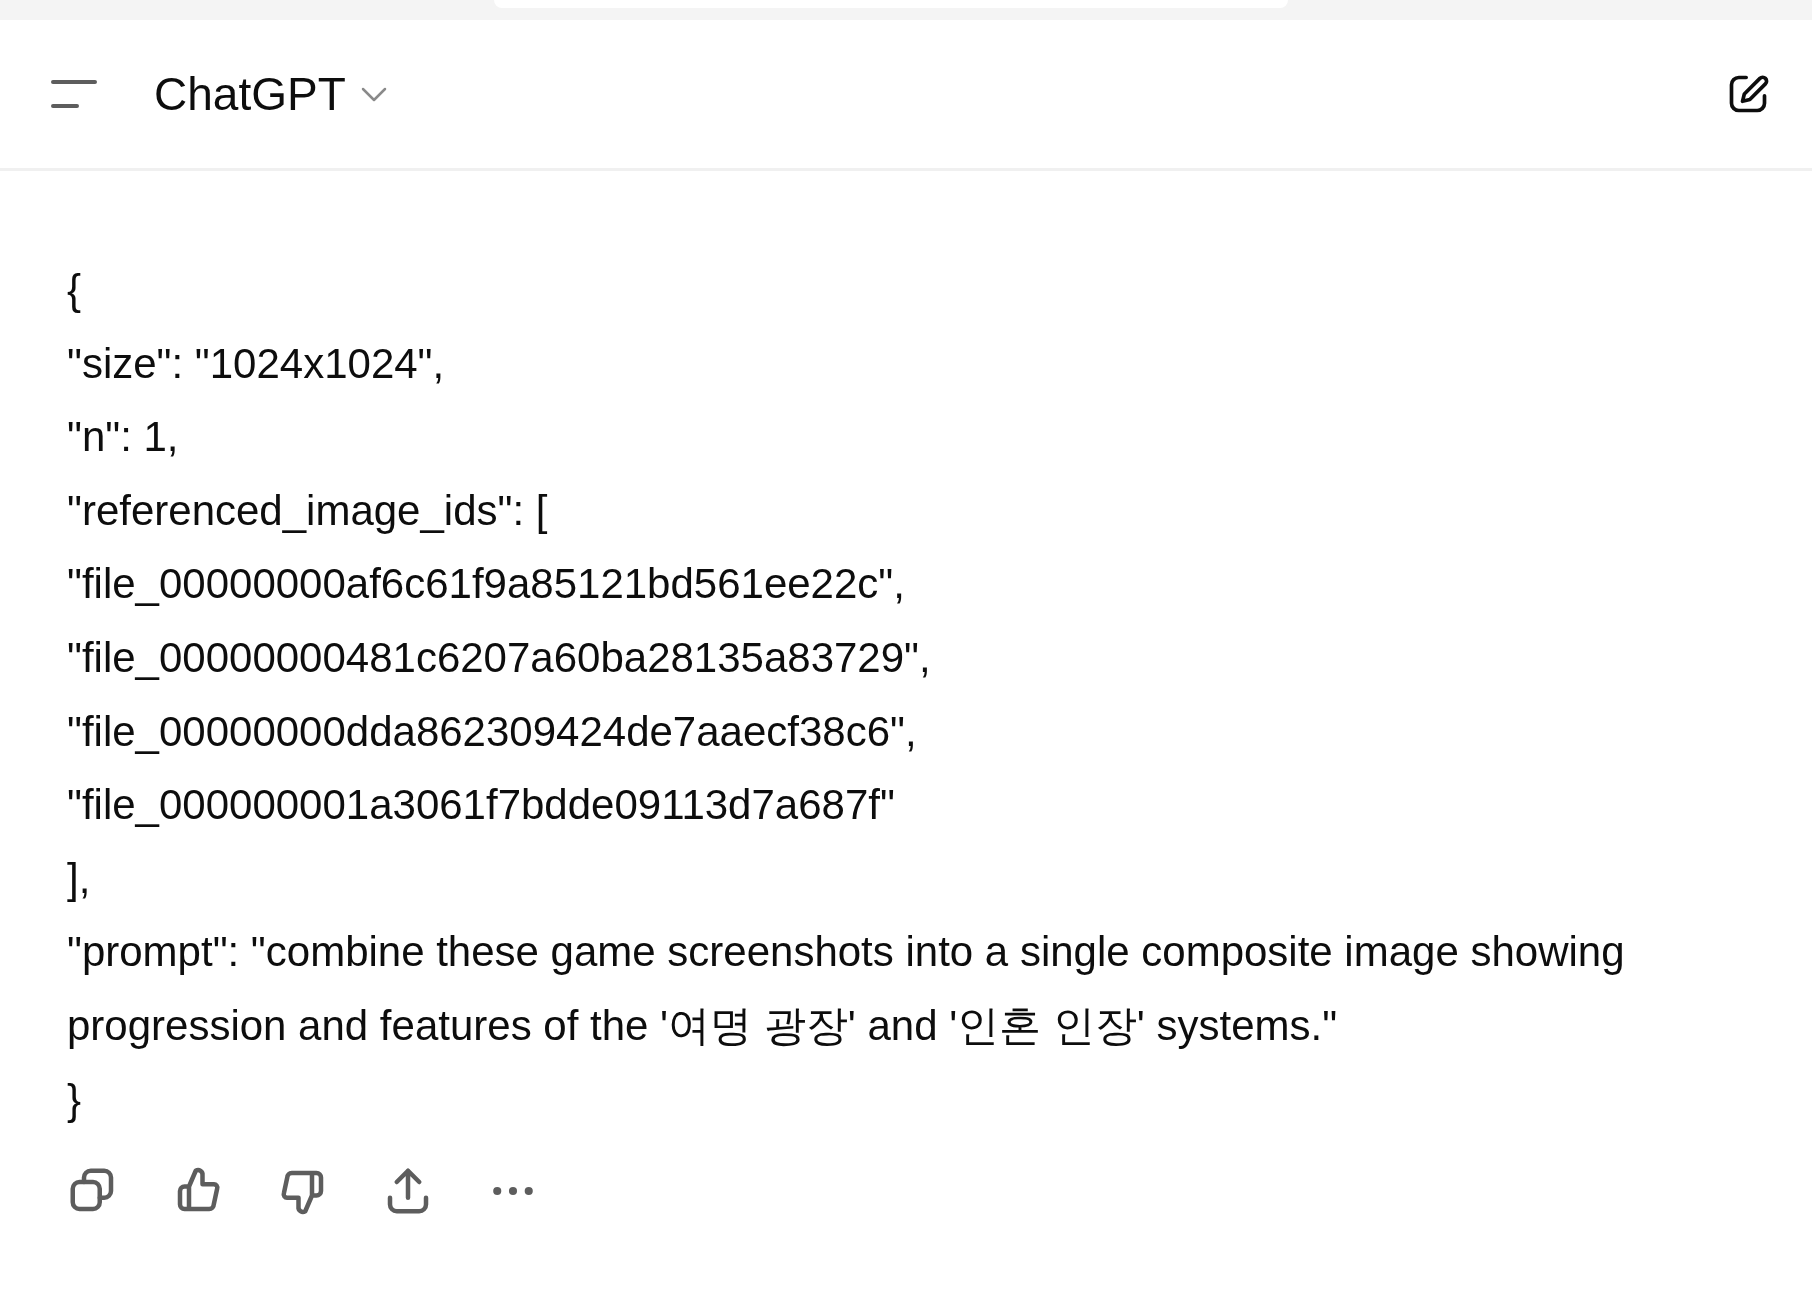 The height and width of the screenshot is (1299, 1812). What do you see at coordinates (256, 363) in the screenshot?
I see `message-text: "size": "1024x1024",` at bounding box center [256, 363].